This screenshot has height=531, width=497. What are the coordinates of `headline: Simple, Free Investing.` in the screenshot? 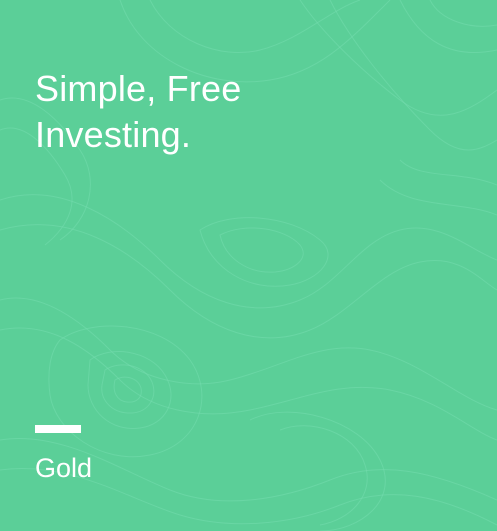 It's located at (138, 112).